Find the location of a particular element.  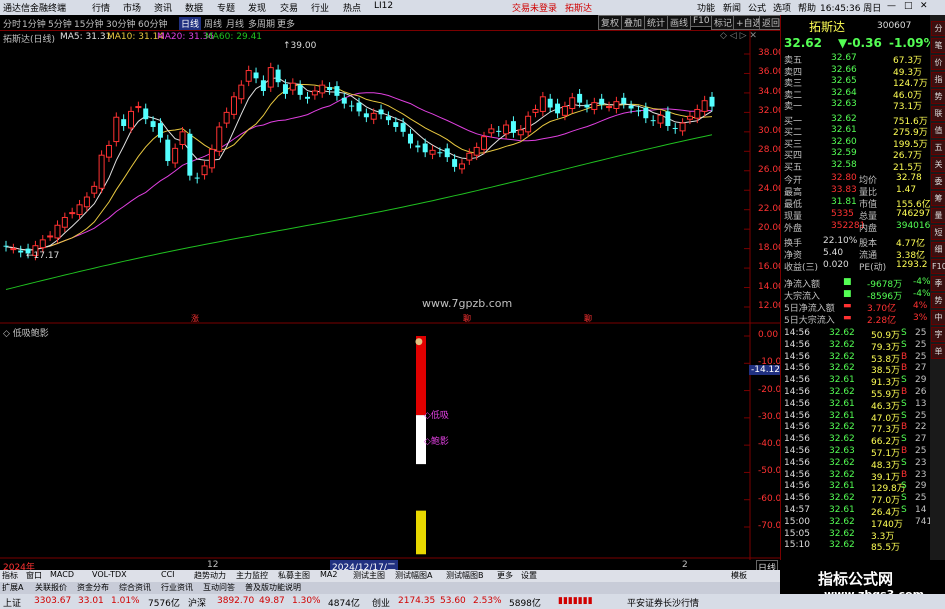

maximize-icon: □ is located at coordinates (908, 6).